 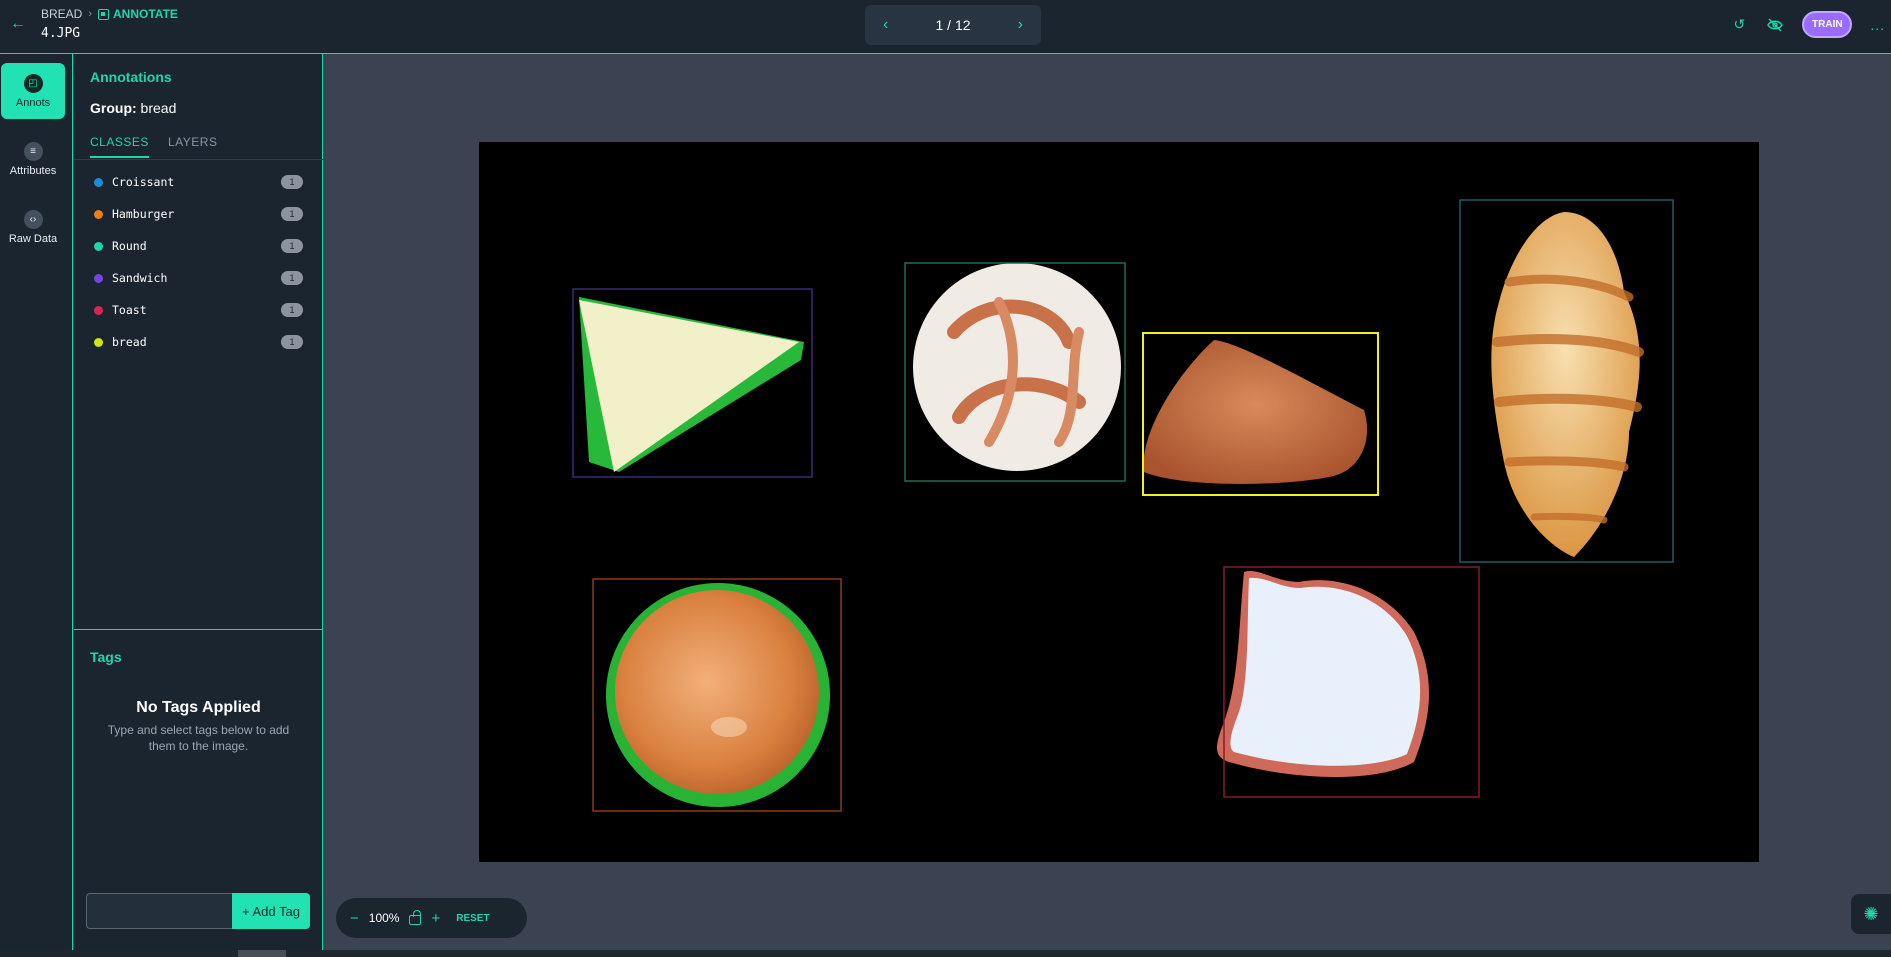 I want to click on lock-open-icon, so click(x=415, y=917).